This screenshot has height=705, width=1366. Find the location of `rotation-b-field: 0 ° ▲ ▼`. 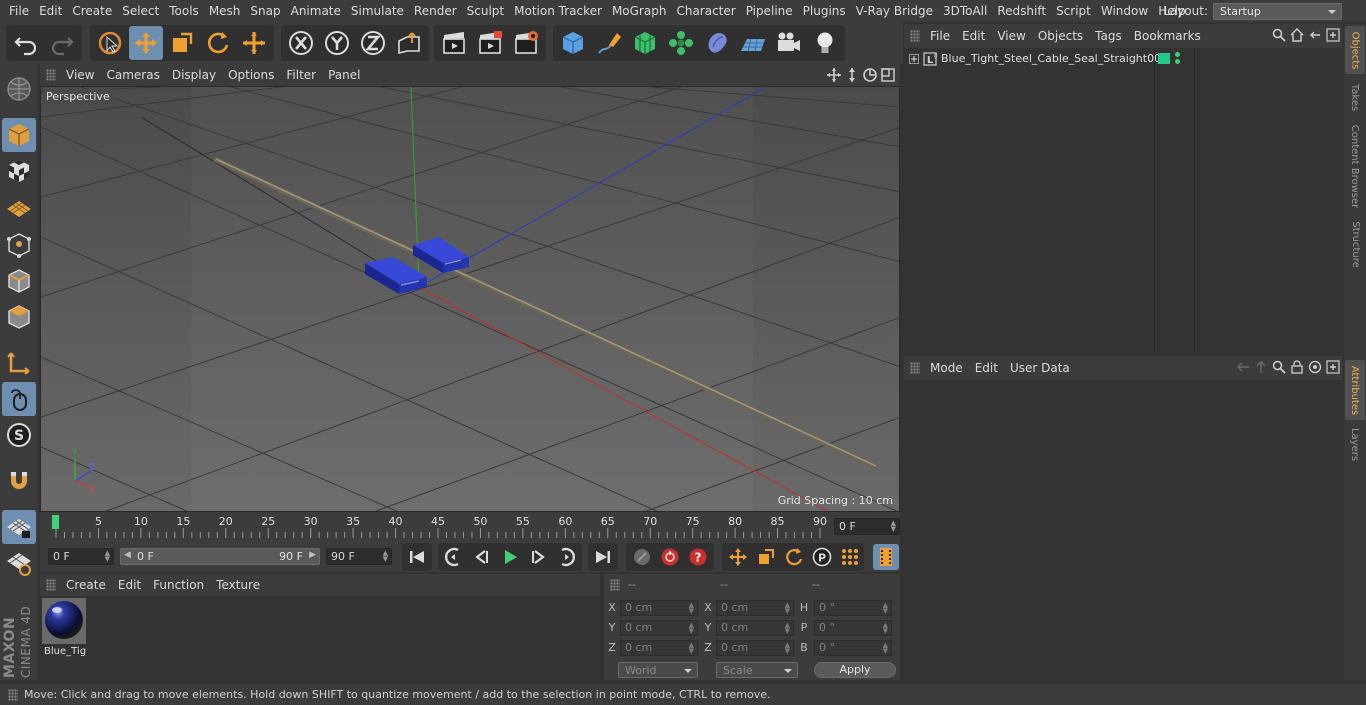

rotation-b-field: 0 ° ▲ ▼ is located at coordinates (853, 648).